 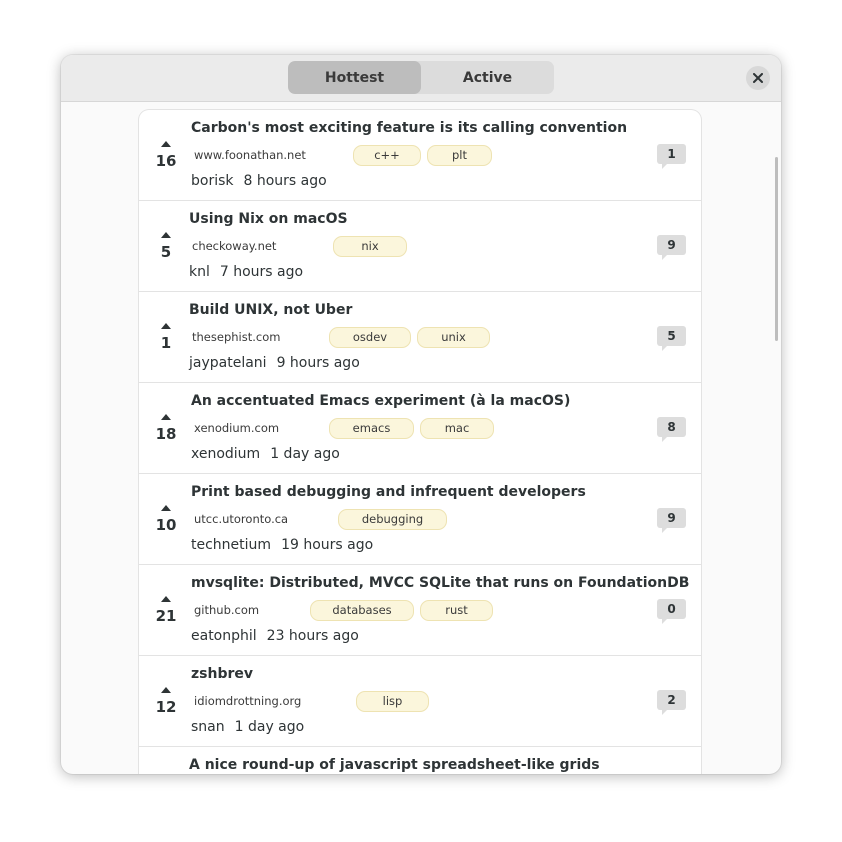 What do you see at coordinates (453, 337) in the screenshot?
I see `story-tag: unix` at bounding box center [453, 337].